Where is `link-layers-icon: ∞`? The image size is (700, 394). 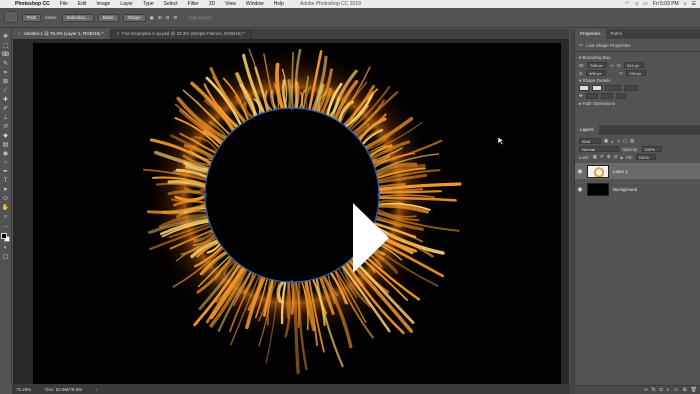
link-layers-icon: ∞ is located at coordinates (646, 390).